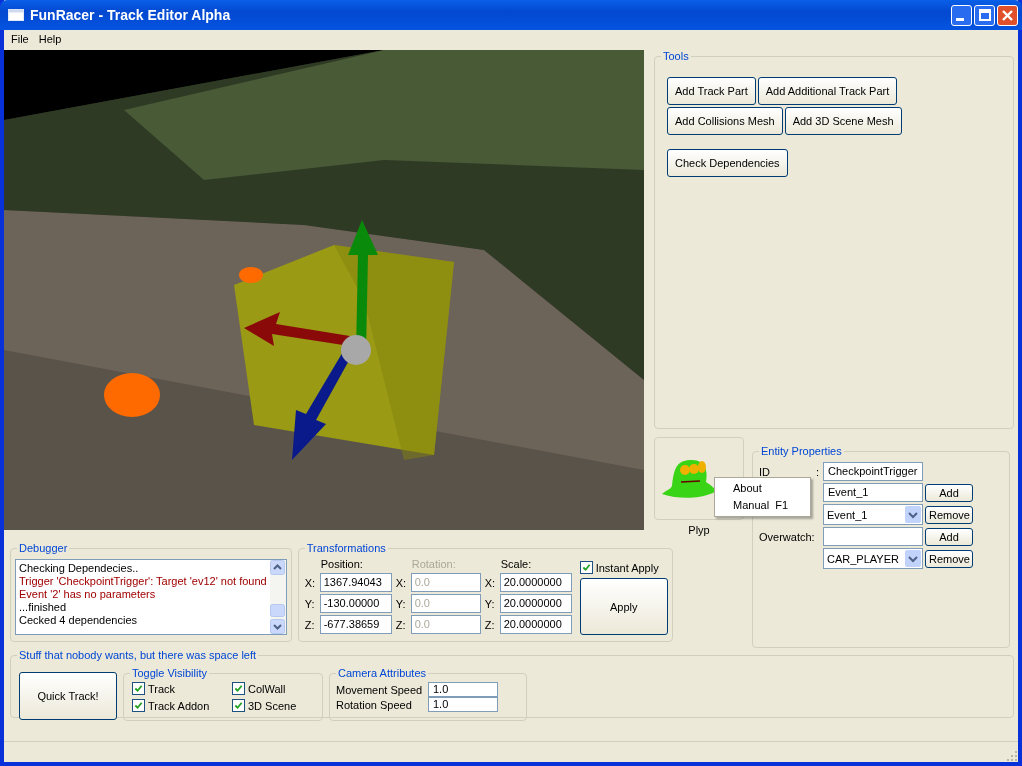 Image resolution: width=1022 pixels, height=766 pixels. Describe the element at coordinates (843, 121) in the screenshot. I see `tool-button: Add 3D Scene Mesh` at that location.